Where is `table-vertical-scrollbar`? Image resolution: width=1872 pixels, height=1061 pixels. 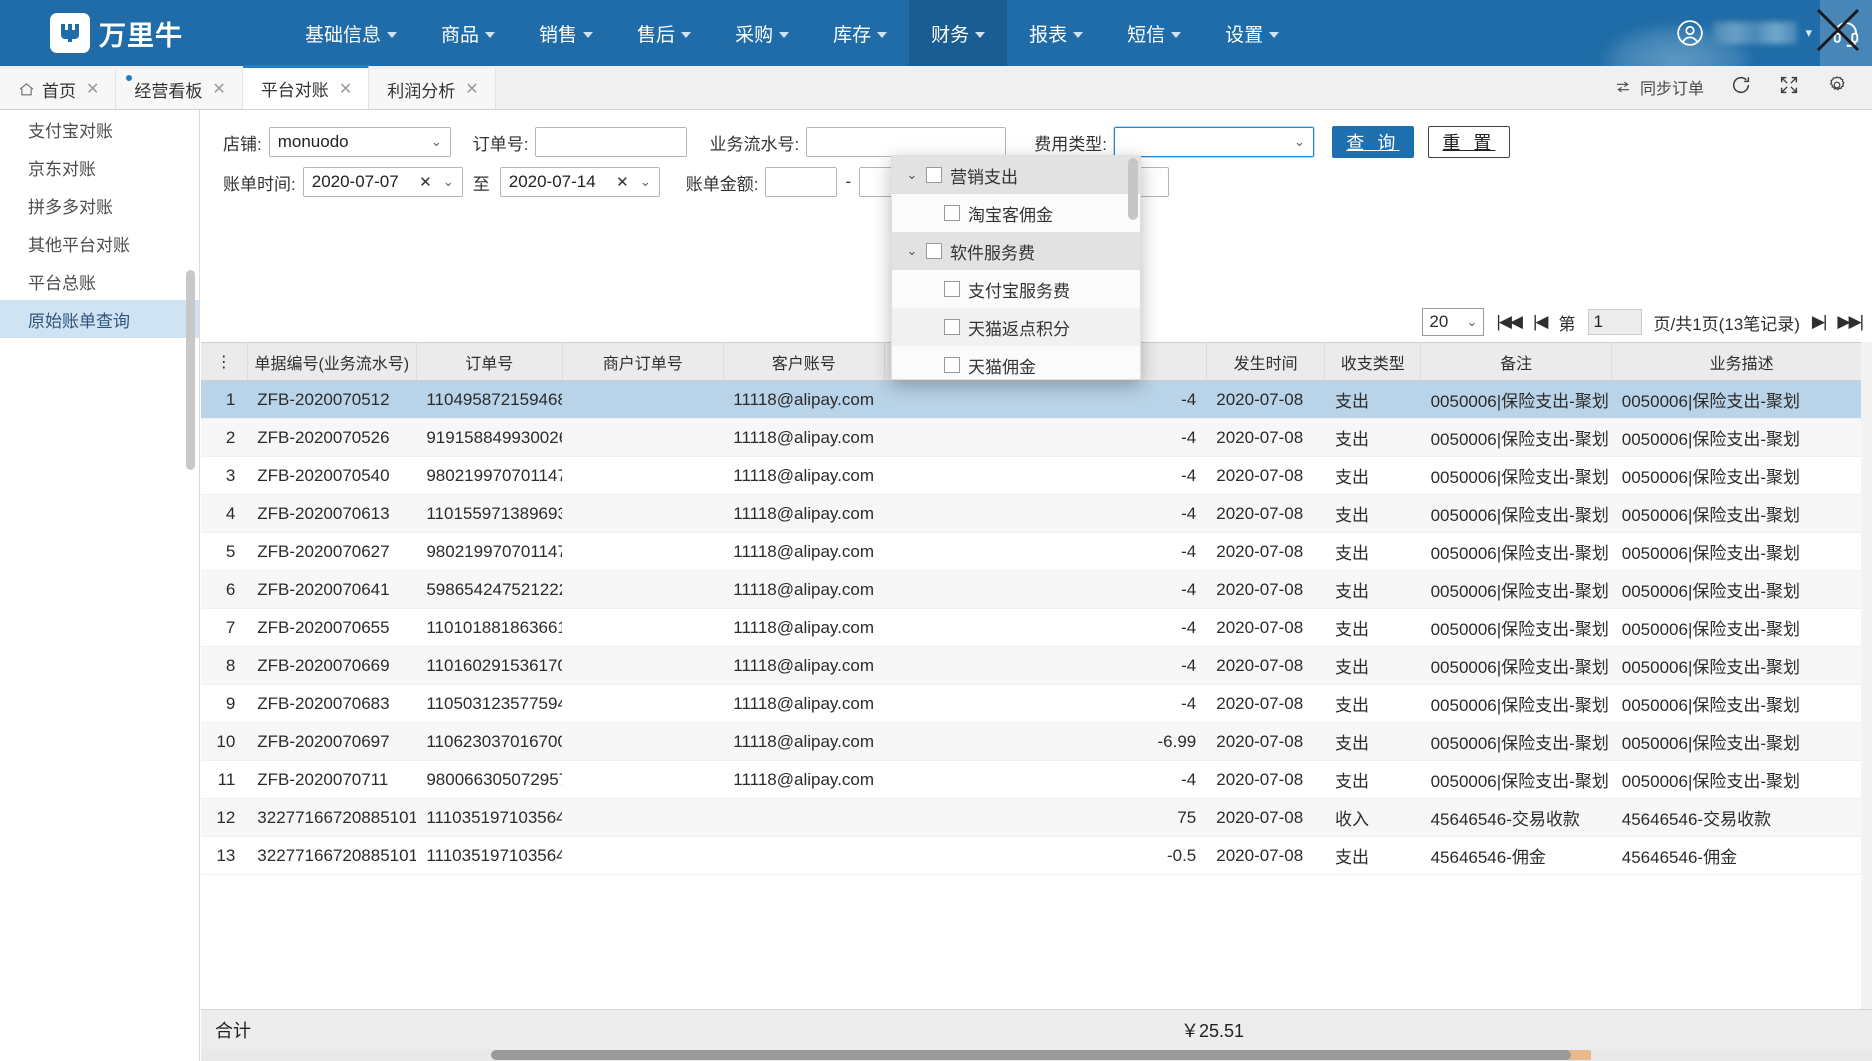 table-vertical-scrollbar is located at coordinates (1866, 701).